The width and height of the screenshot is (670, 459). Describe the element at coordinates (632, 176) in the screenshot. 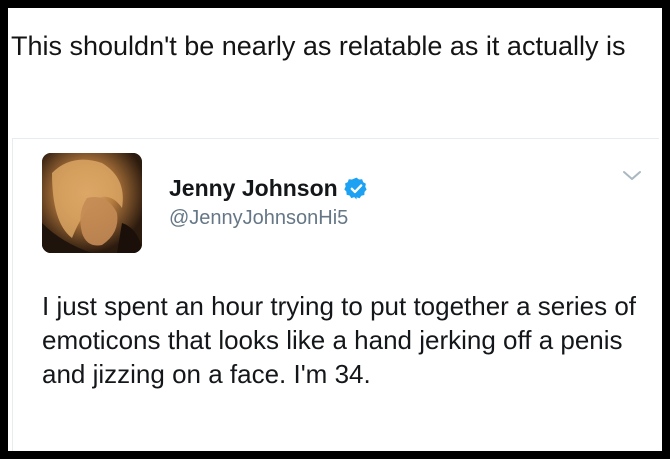

I see `chevron-down-icon` at that location.